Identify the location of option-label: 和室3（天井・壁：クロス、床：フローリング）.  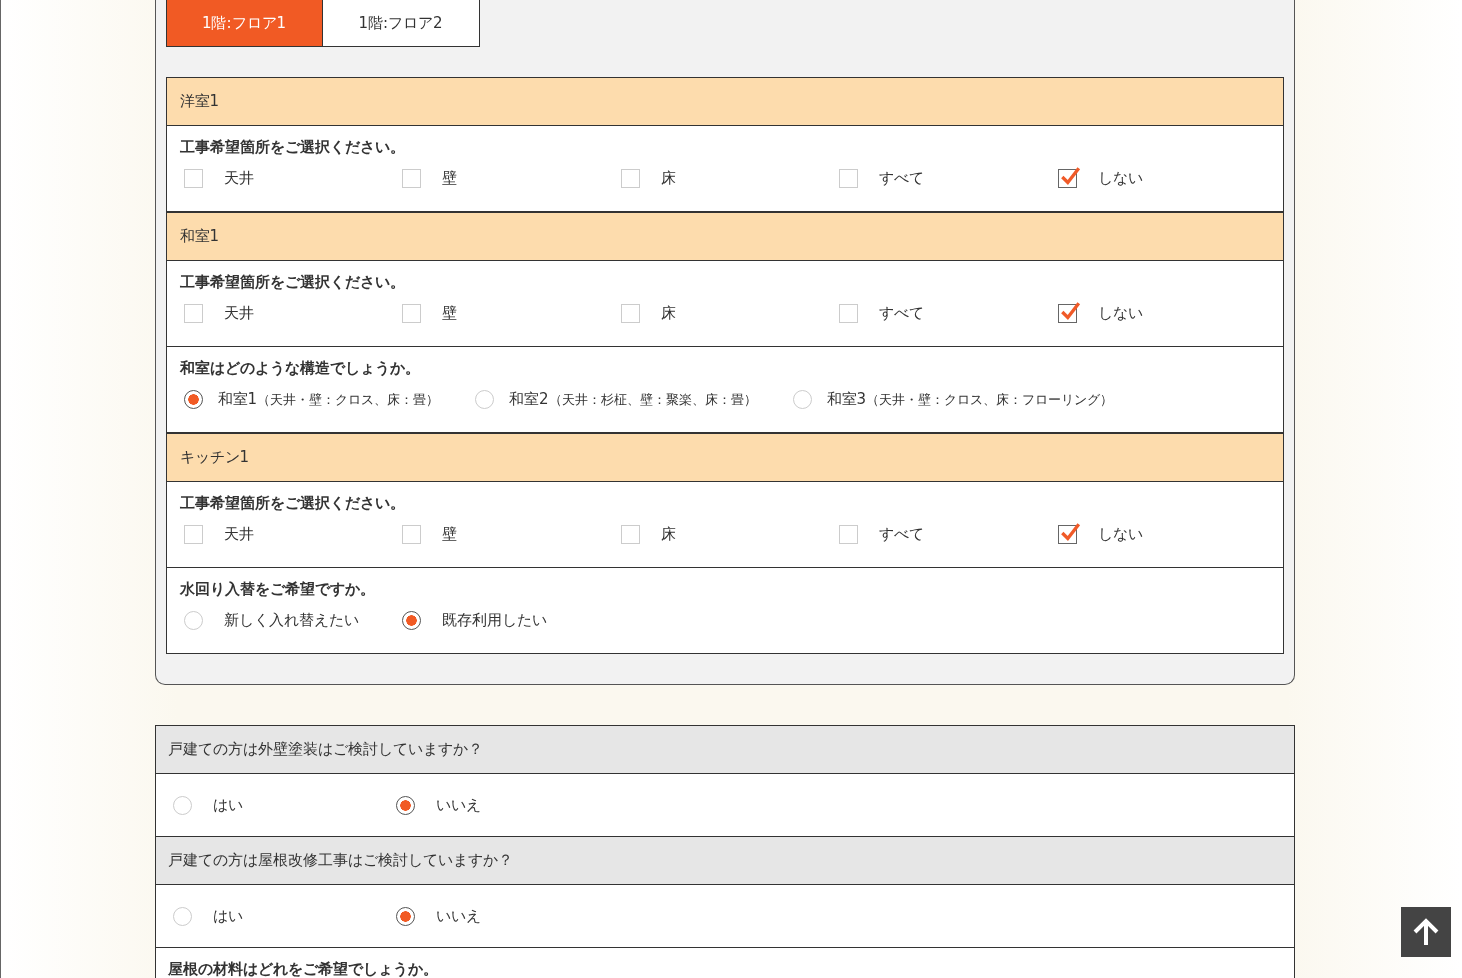
(970, 399).